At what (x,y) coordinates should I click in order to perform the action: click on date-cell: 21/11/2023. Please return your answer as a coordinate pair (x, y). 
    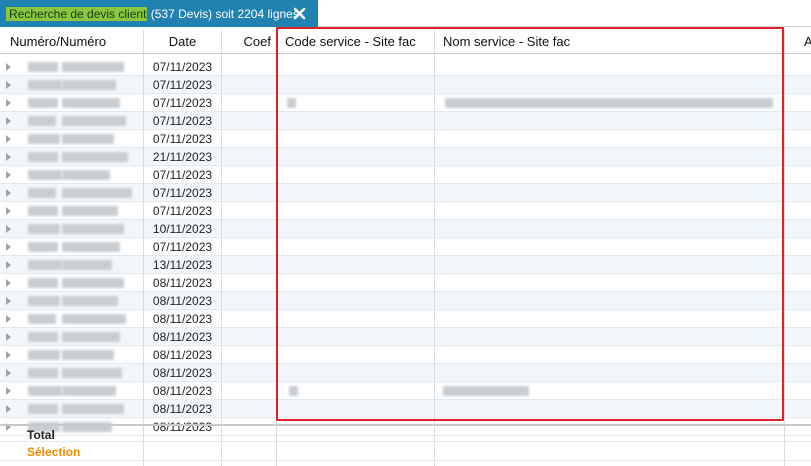
    Looking at the image, I should click on (182, 157).